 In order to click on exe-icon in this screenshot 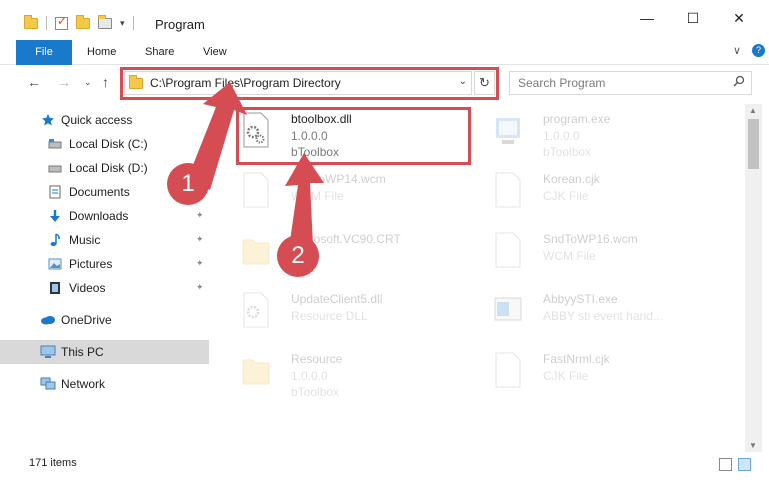, I will do `click(508, 130)`.